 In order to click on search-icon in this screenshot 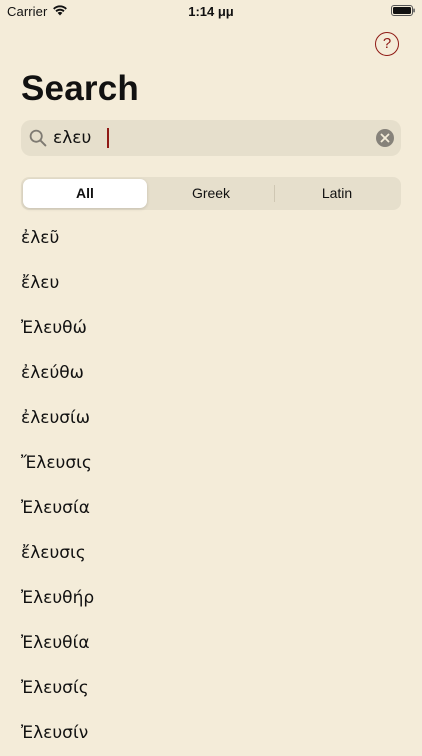, I will do `click(38, 138)`.